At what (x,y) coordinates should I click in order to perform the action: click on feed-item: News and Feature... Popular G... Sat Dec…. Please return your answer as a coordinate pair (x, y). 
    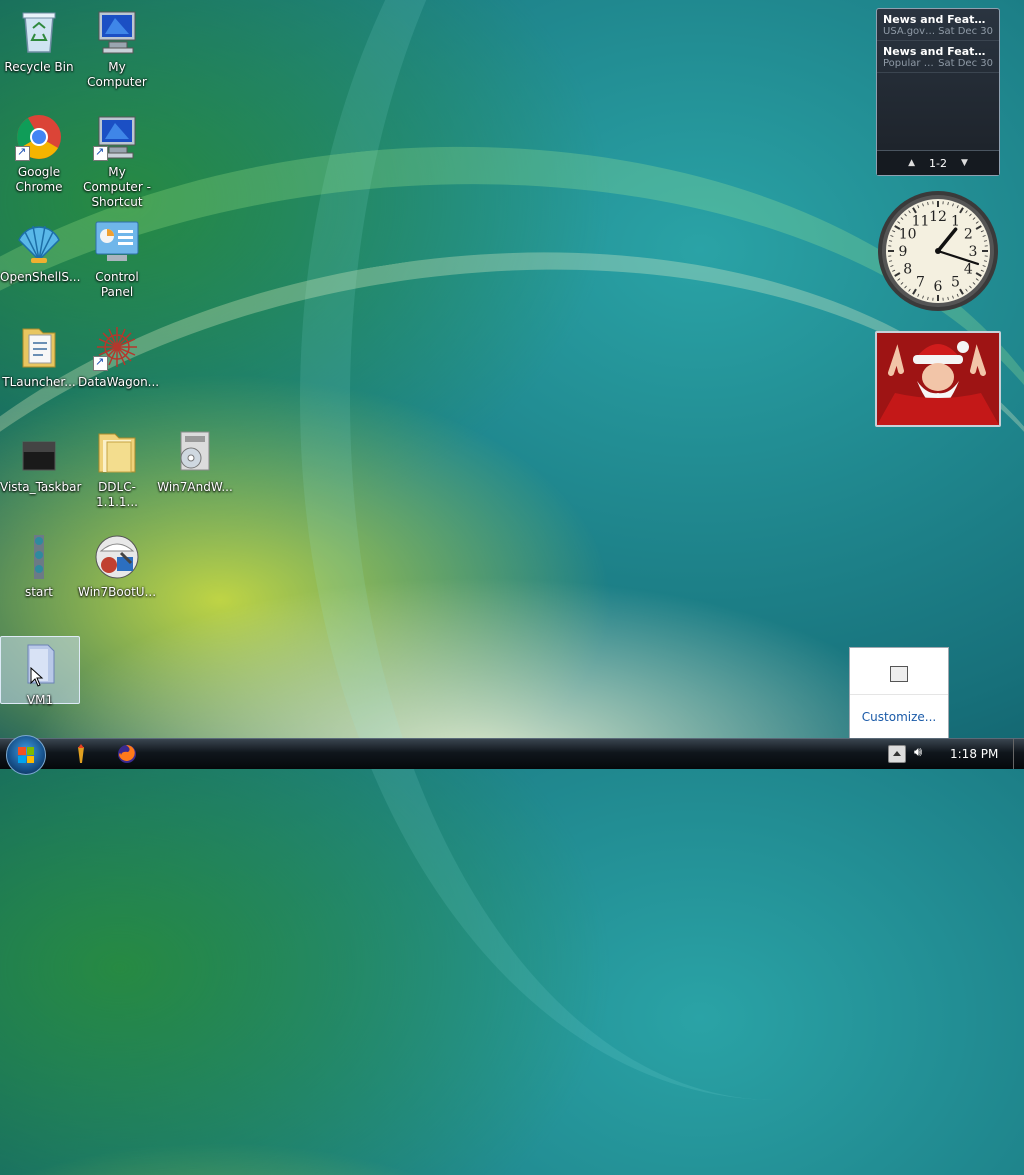
    Looking at the image, I should click on (938, 57).